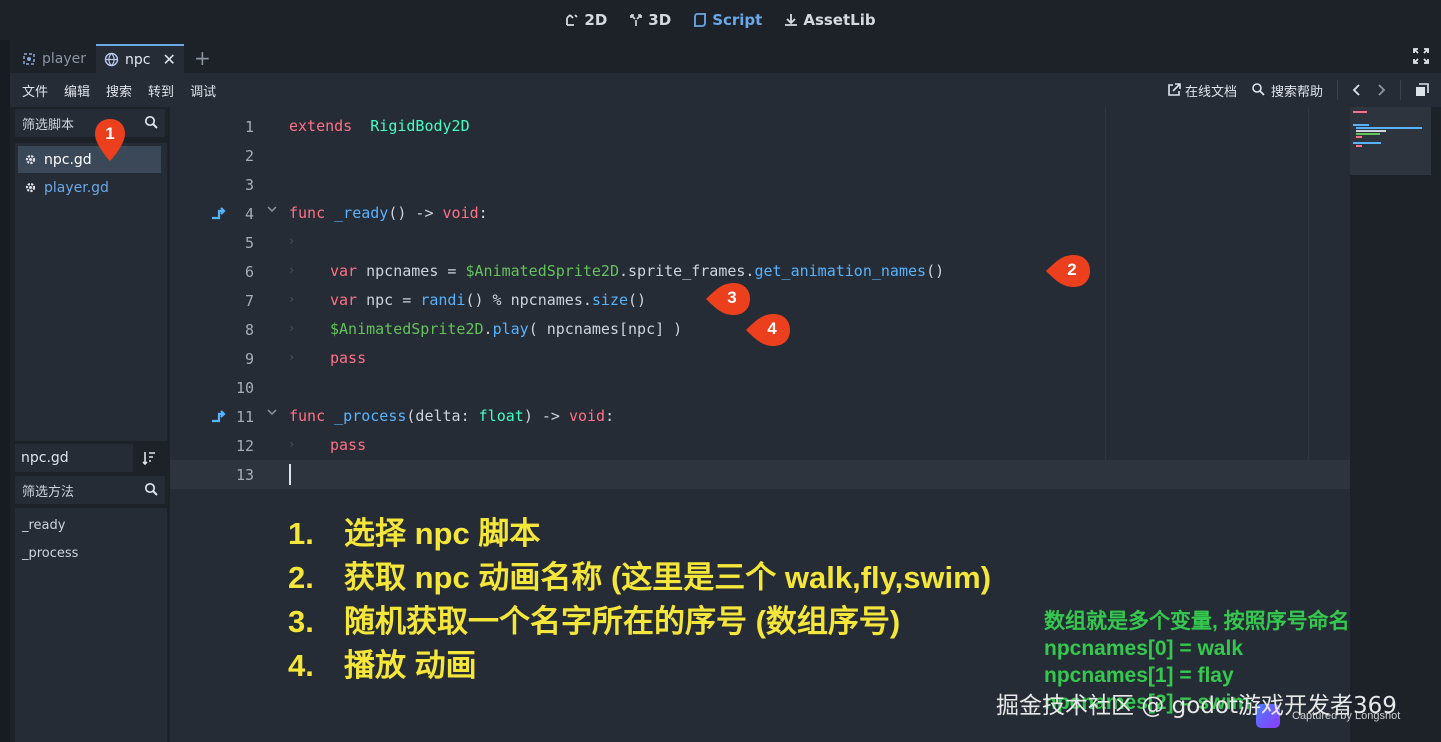 The image size is (1441, 742). What do you see at coordinates (1390, 141) in the screenshot?
I see `code-minimap` at bounding box center [1390, 141].